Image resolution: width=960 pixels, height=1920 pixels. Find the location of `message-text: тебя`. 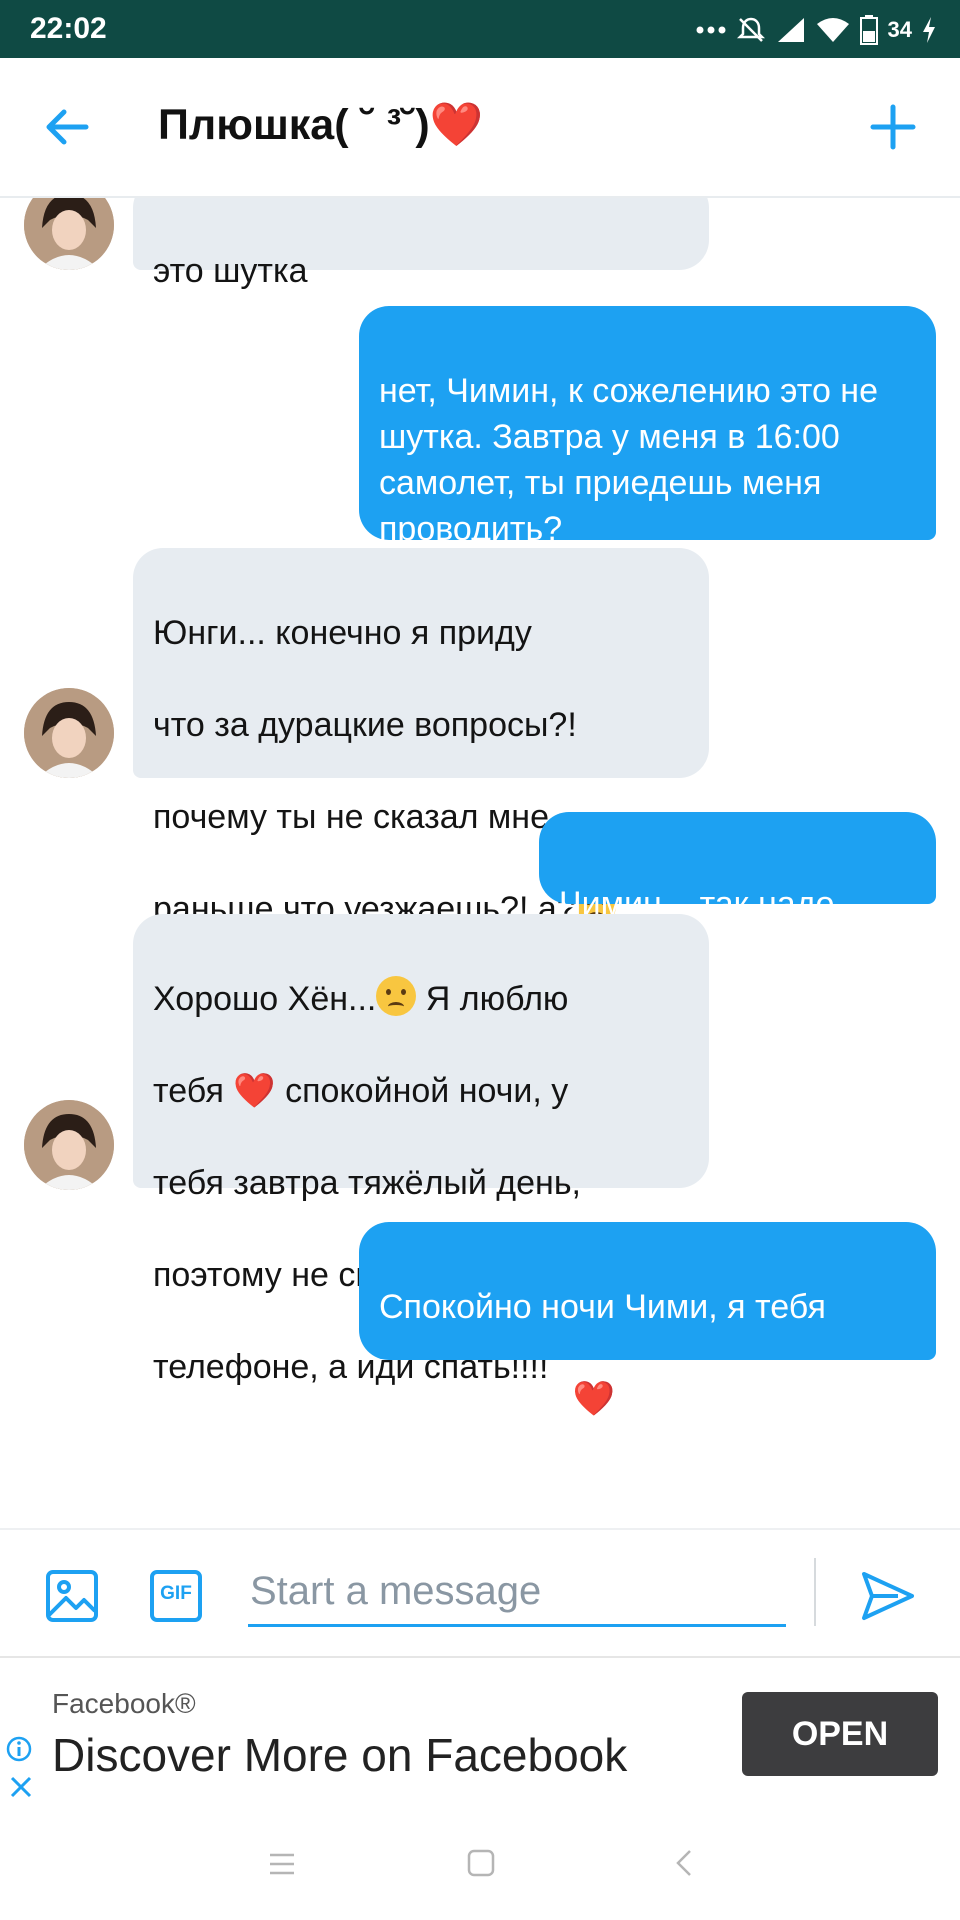

message-text: тебя is located at coordinates (193, 1091).